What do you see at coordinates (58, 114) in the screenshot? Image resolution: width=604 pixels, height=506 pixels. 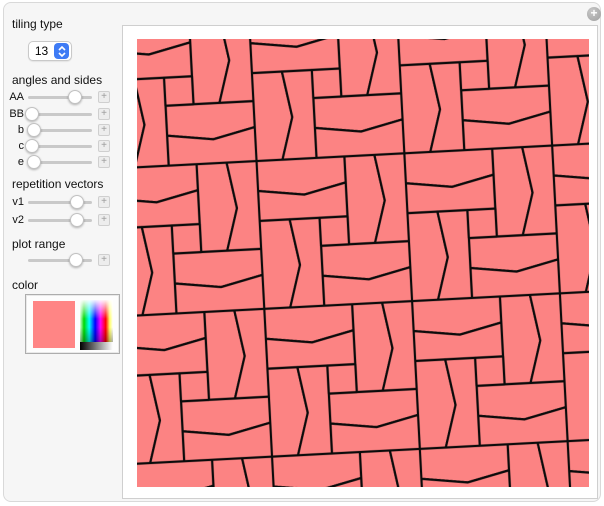 I see `slider-track-BB` at bounding box center [58, 114].